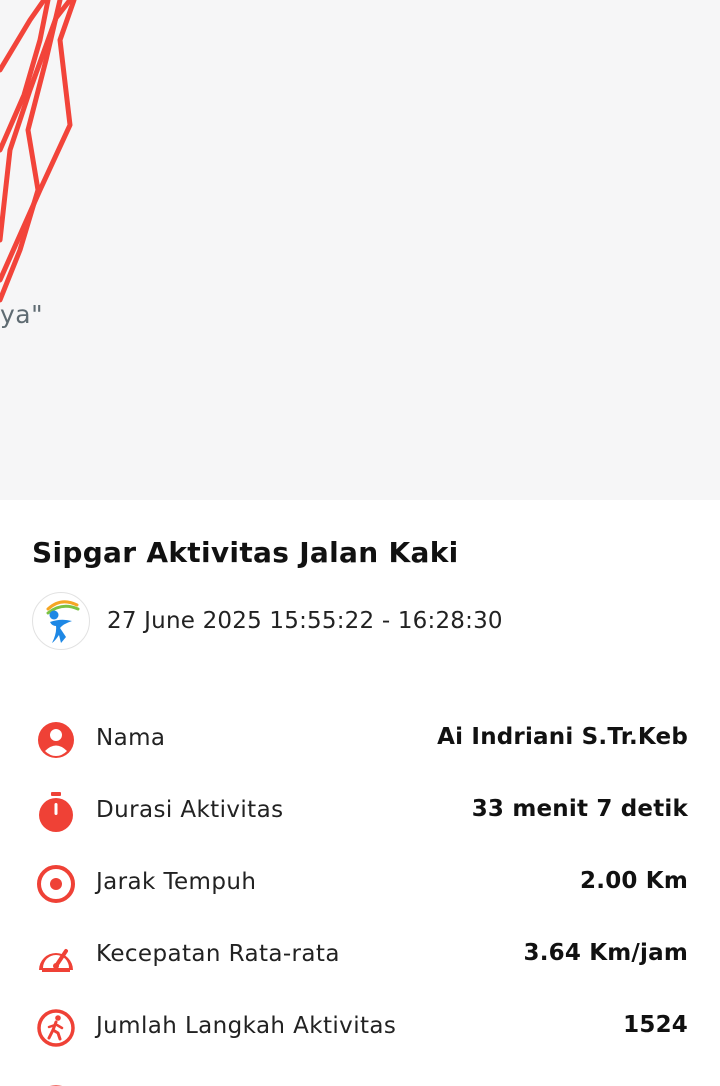  I want to click on stat-label: Jumlah Langkah Aktivitas, so click(246, 1026).